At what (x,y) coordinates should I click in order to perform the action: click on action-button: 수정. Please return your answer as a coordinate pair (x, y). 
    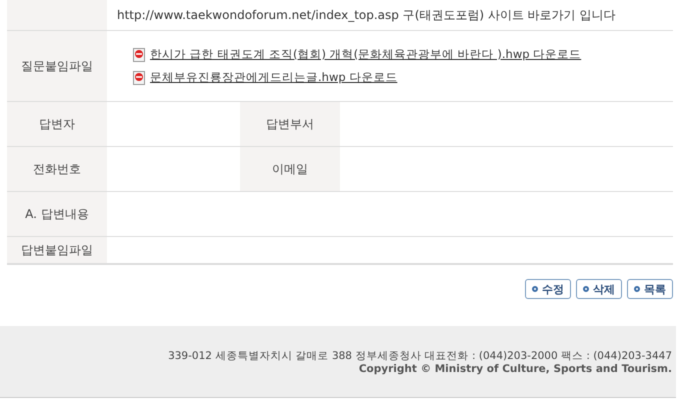
    Looking at the image, I should click on (548, 289).